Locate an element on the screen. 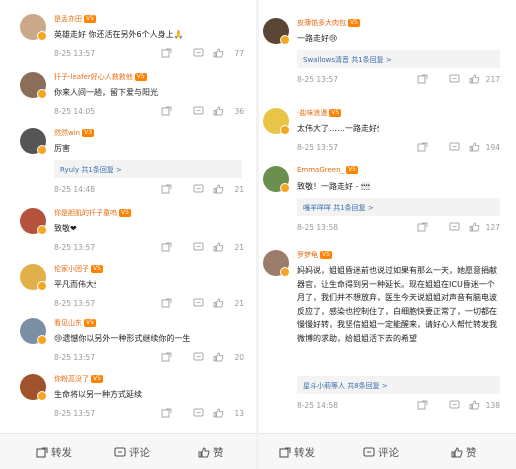 Image resolution: width=516 pixels, height=469 pixels. reply-summary-link: 星斗小莉等人 共8条回复 > is located at coordinates (398, 385).